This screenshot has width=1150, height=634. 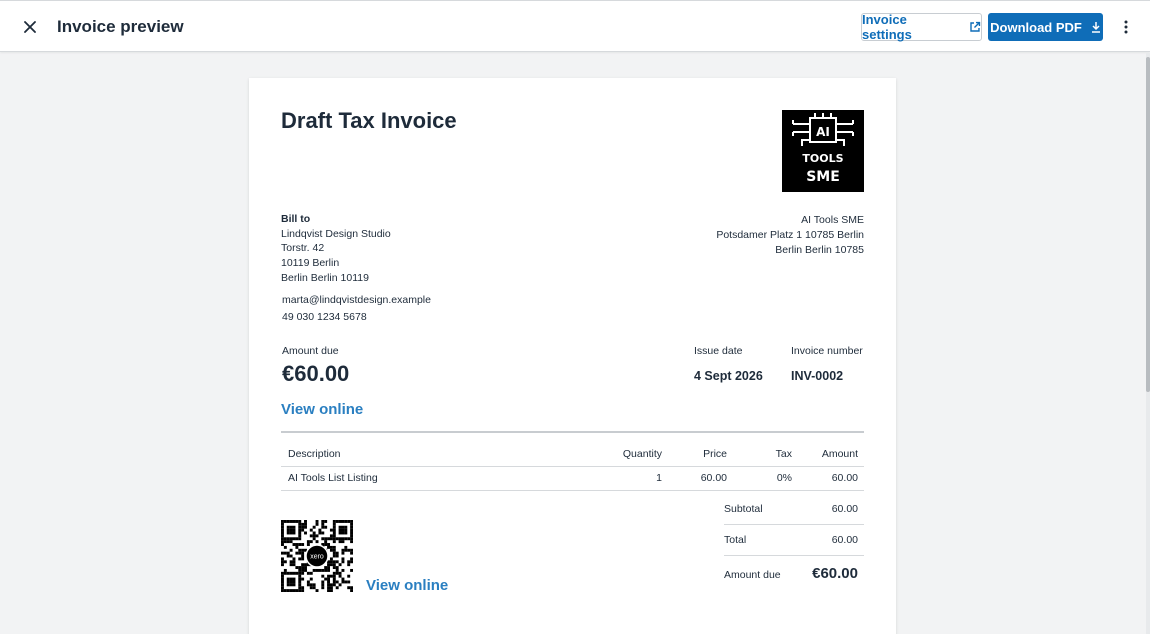 What do you see at coordinates (743, 509) in the screenshot?
I see `subtotal-label: Subtotal` at bounding box center [743, 509].